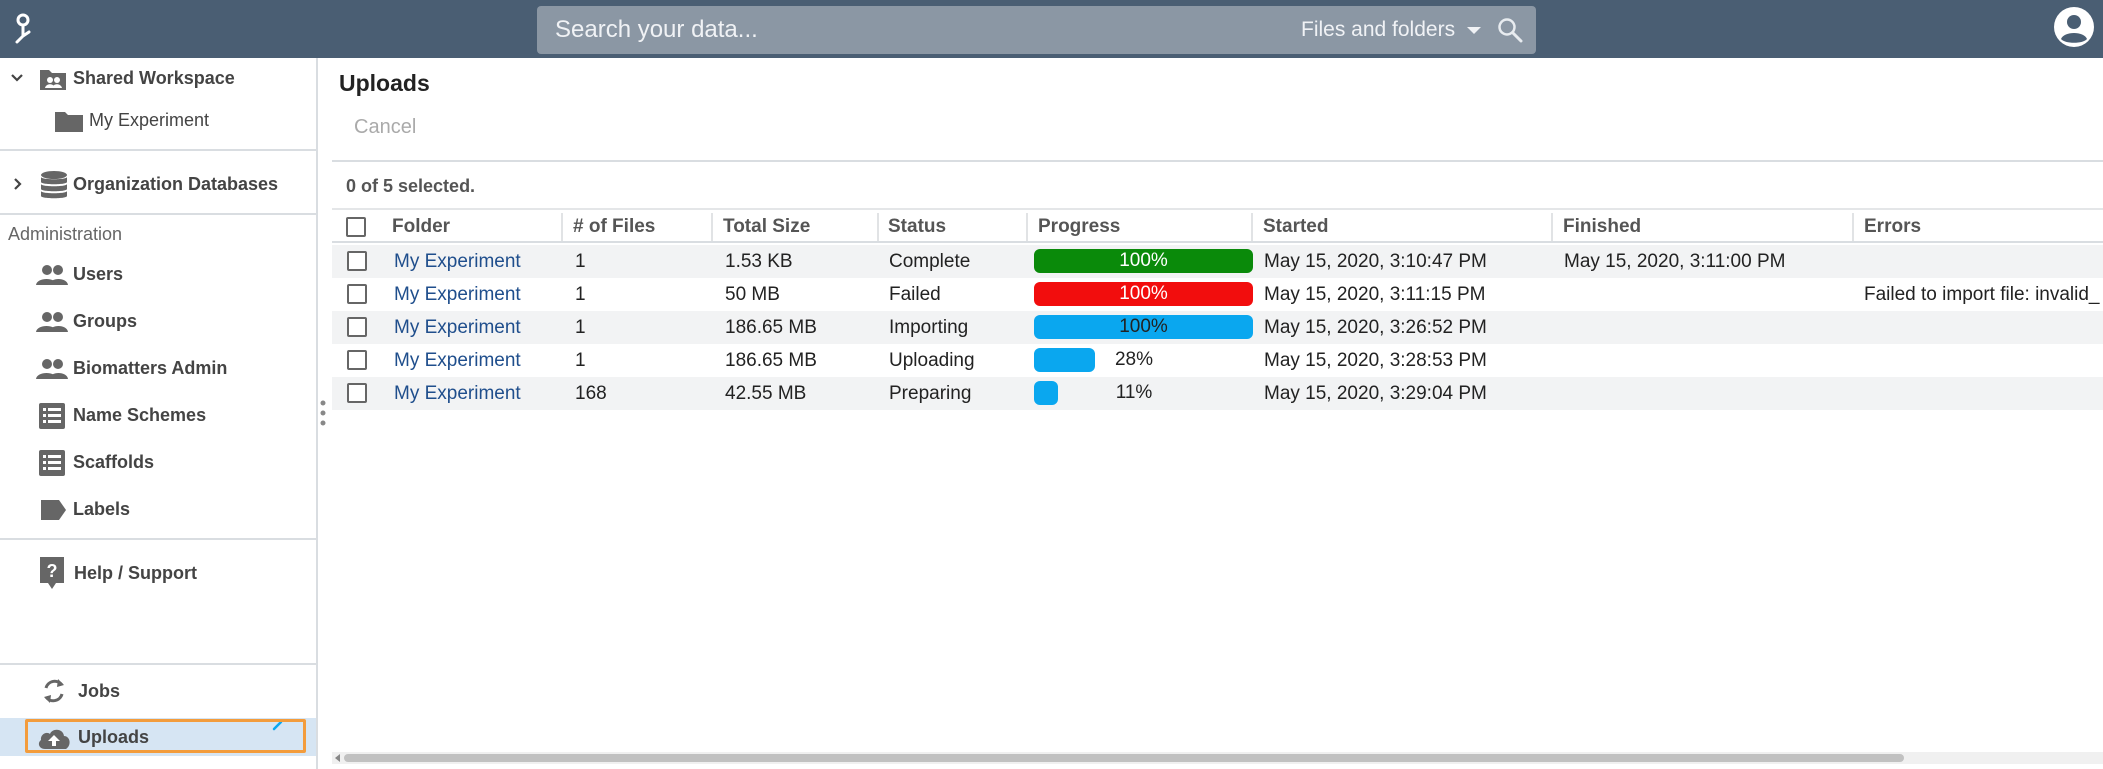 This screenshot has width=2103, height=769. I want to click on scroll-left-arrow-icon, so click(337, 758).